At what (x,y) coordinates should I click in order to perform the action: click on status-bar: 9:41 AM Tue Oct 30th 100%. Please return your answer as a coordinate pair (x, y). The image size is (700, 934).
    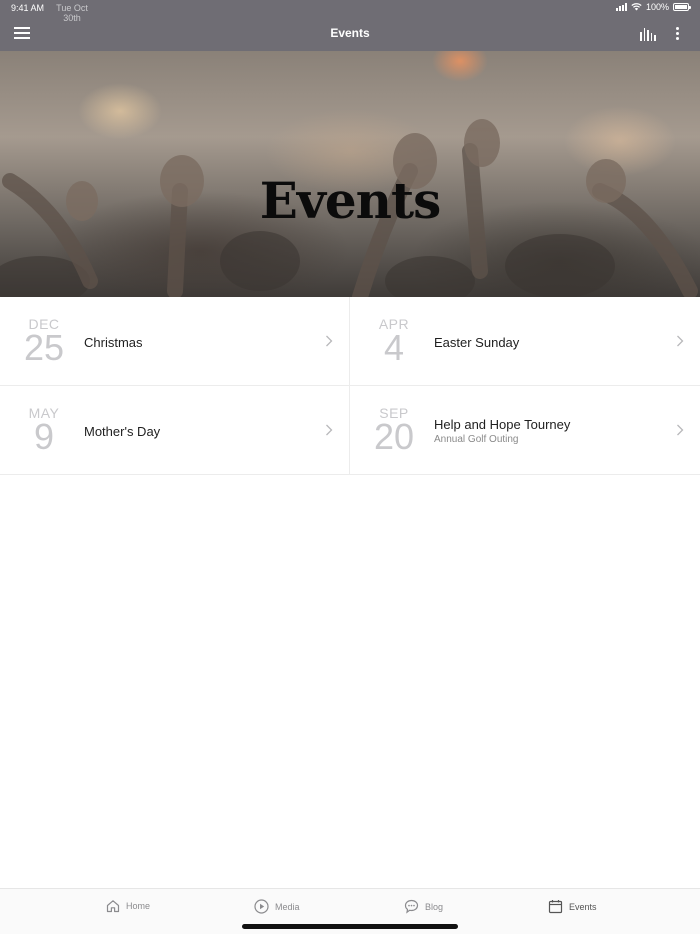
    Looking at the image, I should click on (350, 11).